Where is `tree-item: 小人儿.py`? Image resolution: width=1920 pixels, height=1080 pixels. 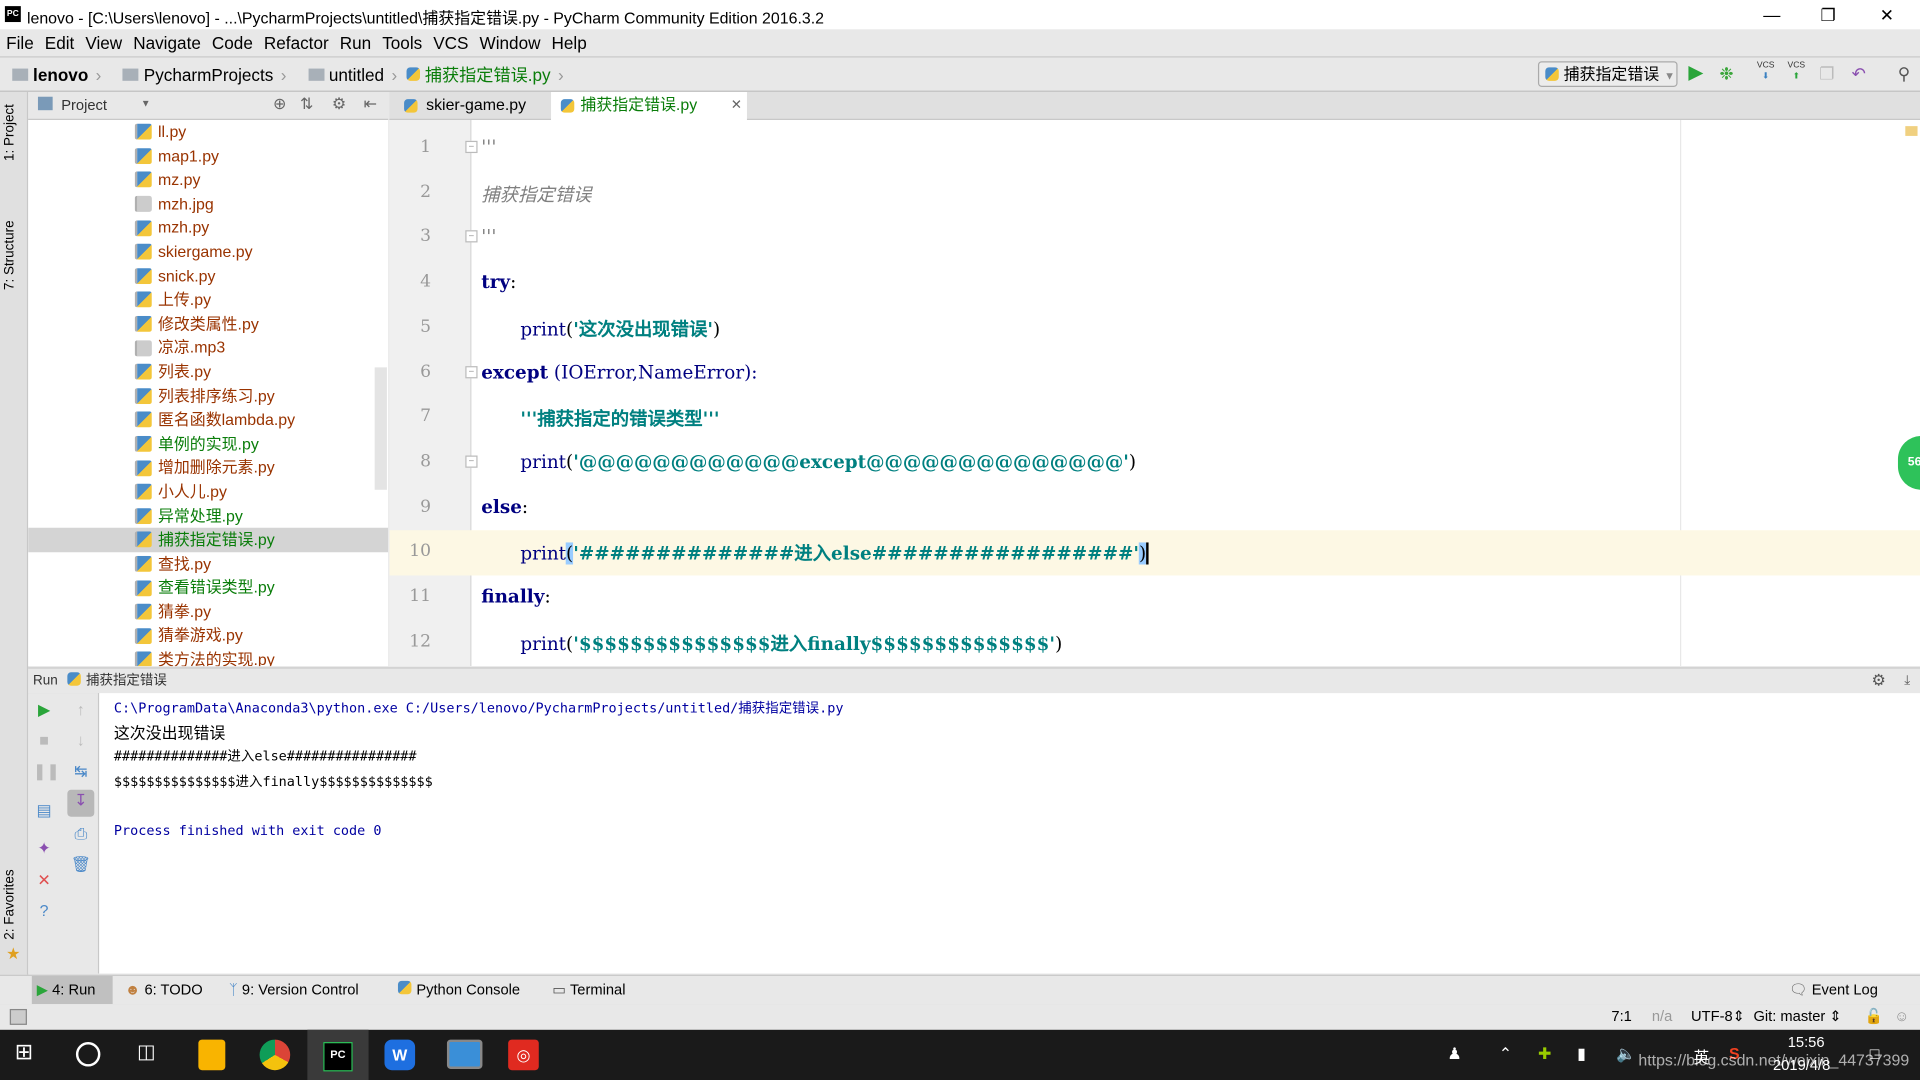 tree-item: 小人儿.py is located at coordinates (208, 492).